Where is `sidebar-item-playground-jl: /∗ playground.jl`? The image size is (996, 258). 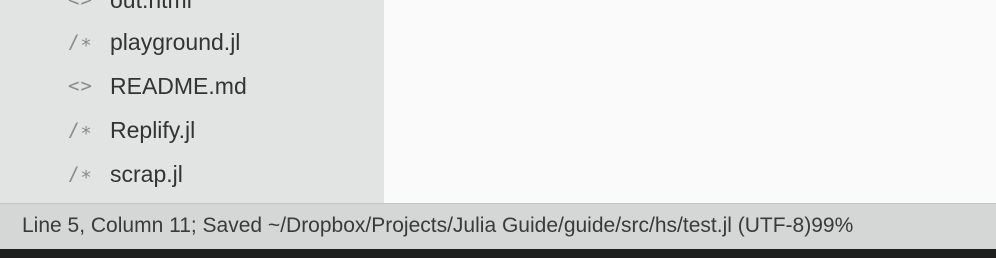
sidebar-item-playground-jl: /∗ playground.jl is located at coordinates (192, 42).